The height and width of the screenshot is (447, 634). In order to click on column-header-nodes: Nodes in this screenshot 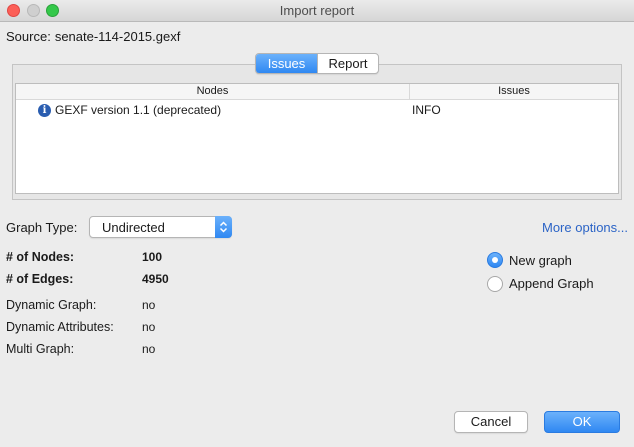, I will do `click(213, 91)`.